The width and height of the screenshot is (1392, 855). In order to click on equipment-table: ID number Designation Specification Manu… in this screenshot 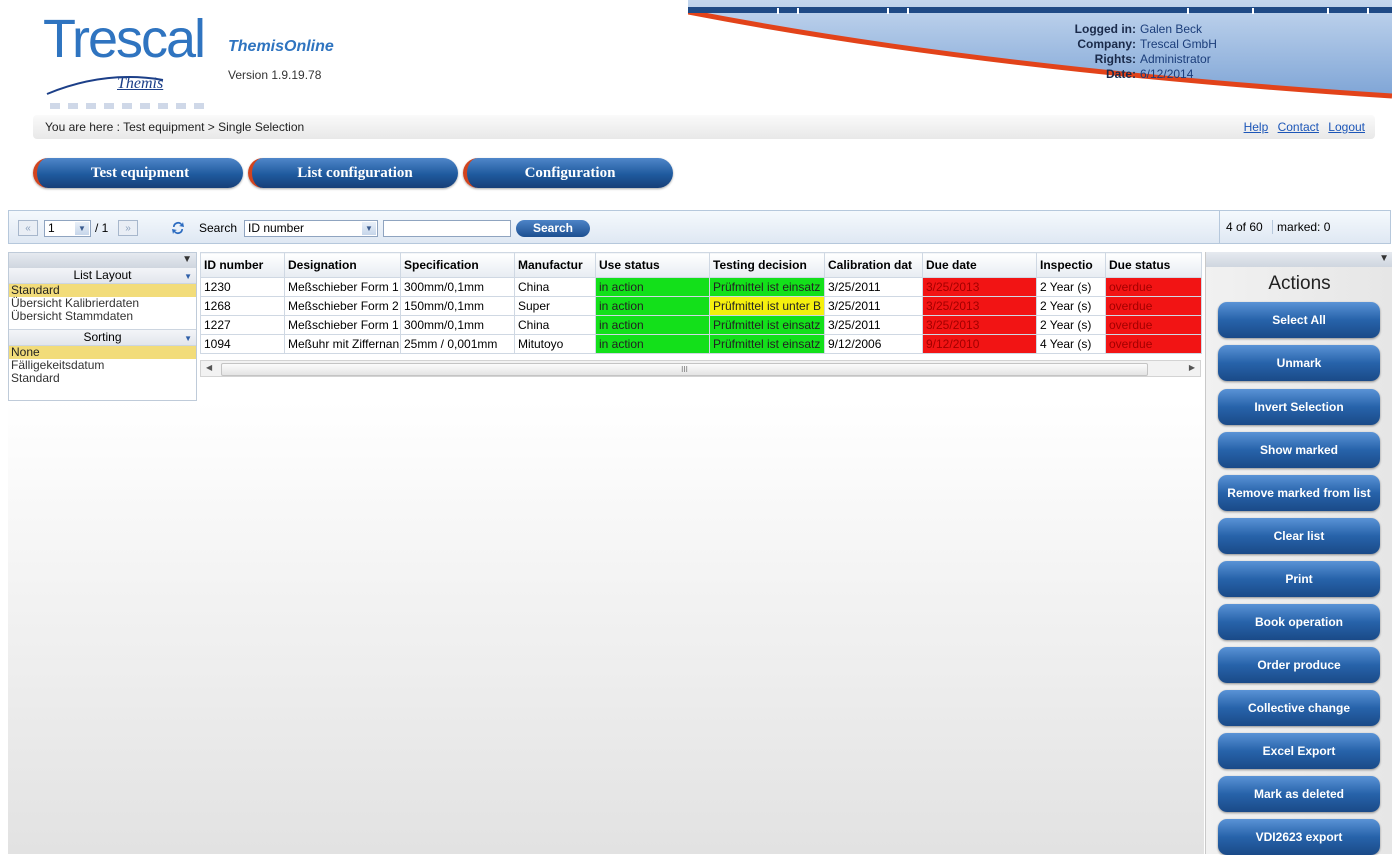, I will do `click(701, 303)`.